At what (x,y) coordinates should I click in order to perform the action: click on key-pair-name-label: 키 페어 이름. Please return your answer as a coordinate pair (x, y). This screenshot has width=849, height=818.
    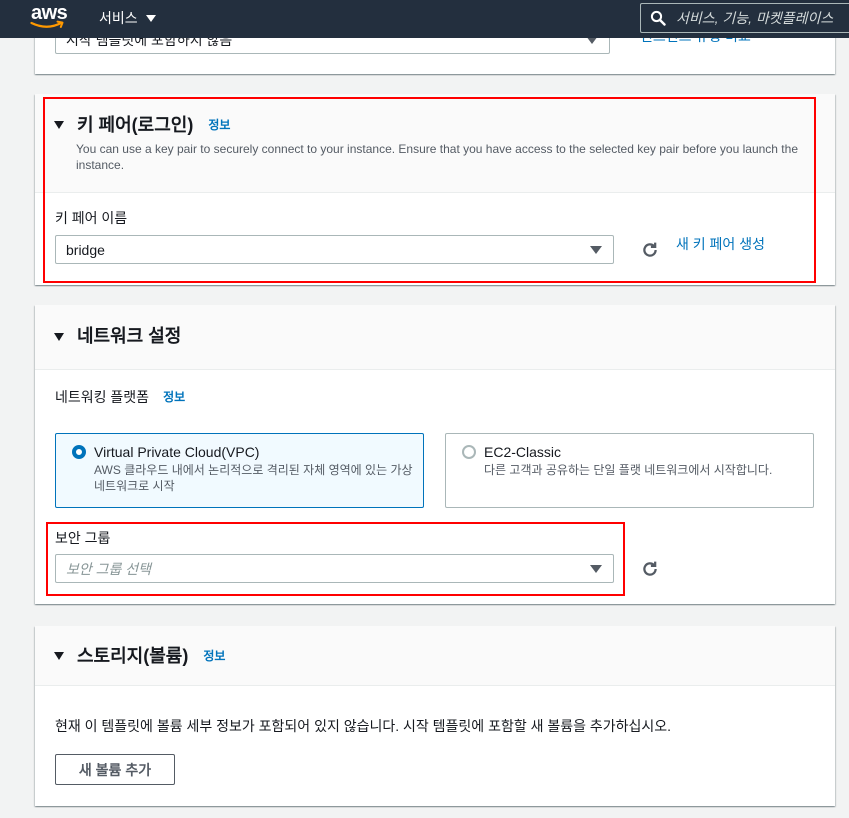
    Looking at the image, I should click on (91, 218).